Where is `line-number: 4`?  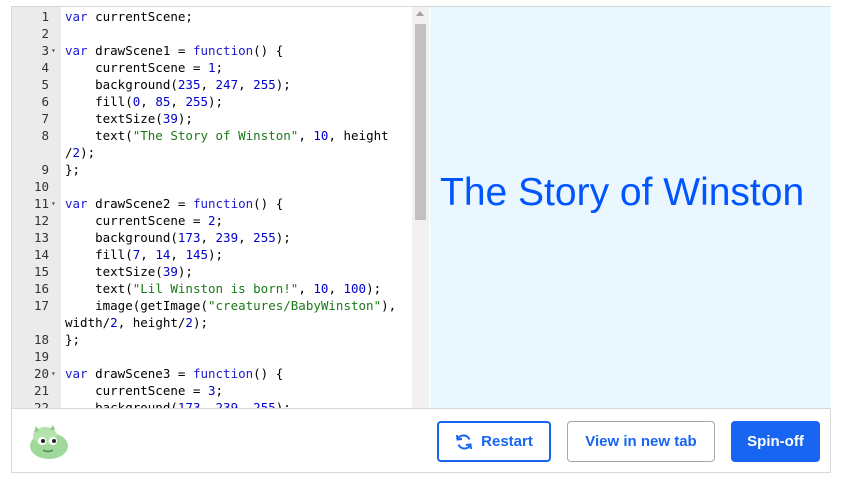
line-number: 4 is located at coordinates (45, 67).